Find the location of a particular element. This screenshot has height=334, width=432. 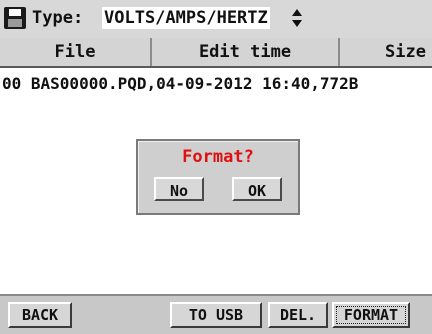

column-header-row: File Edit time Size is located at coordinates (216, 53).